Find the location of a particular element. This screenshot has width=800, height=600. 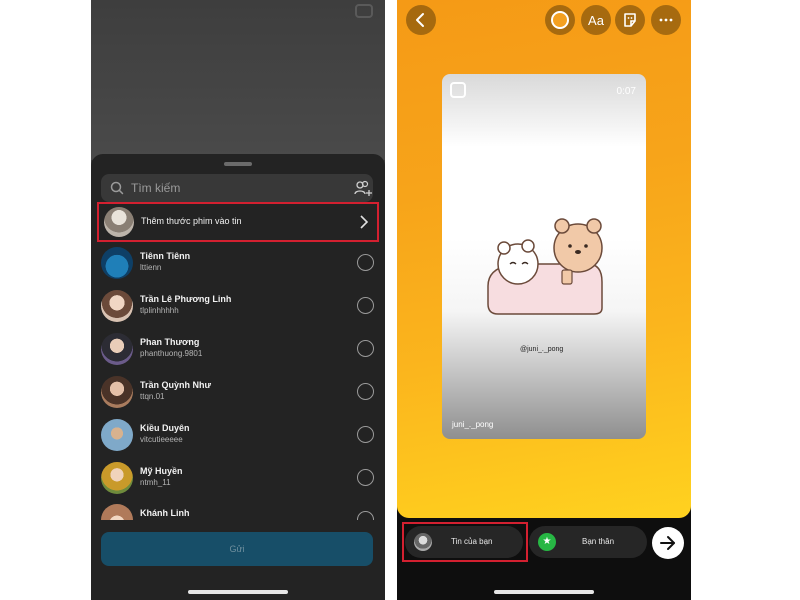

text-tool-button: Aa is located at coordinates (596, 20).